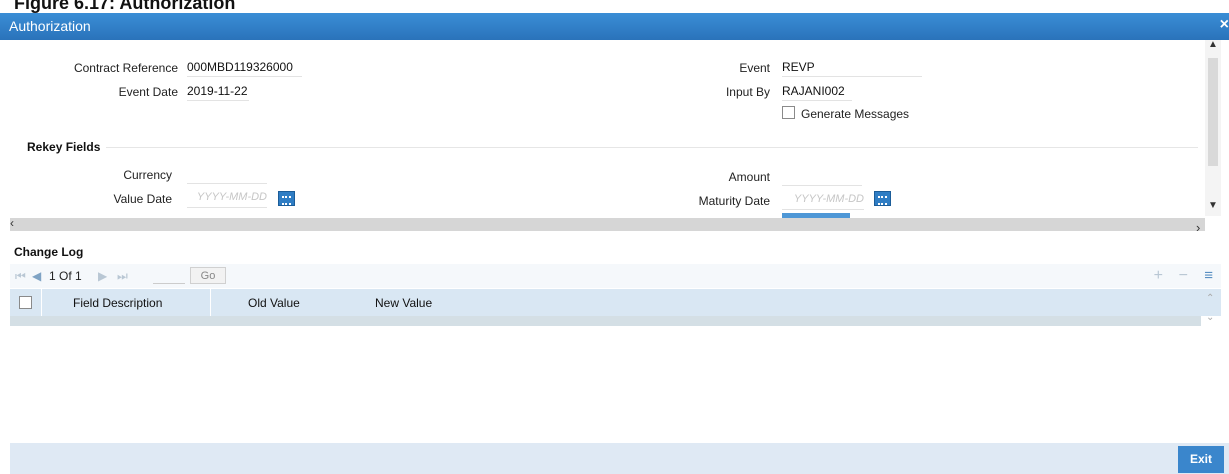 The height and width of the screenshot is (474, 1229). Describe the element at coordinates (125, 68) in the screenshot. I see `contract-reference-label: Contract Reference` at that location.